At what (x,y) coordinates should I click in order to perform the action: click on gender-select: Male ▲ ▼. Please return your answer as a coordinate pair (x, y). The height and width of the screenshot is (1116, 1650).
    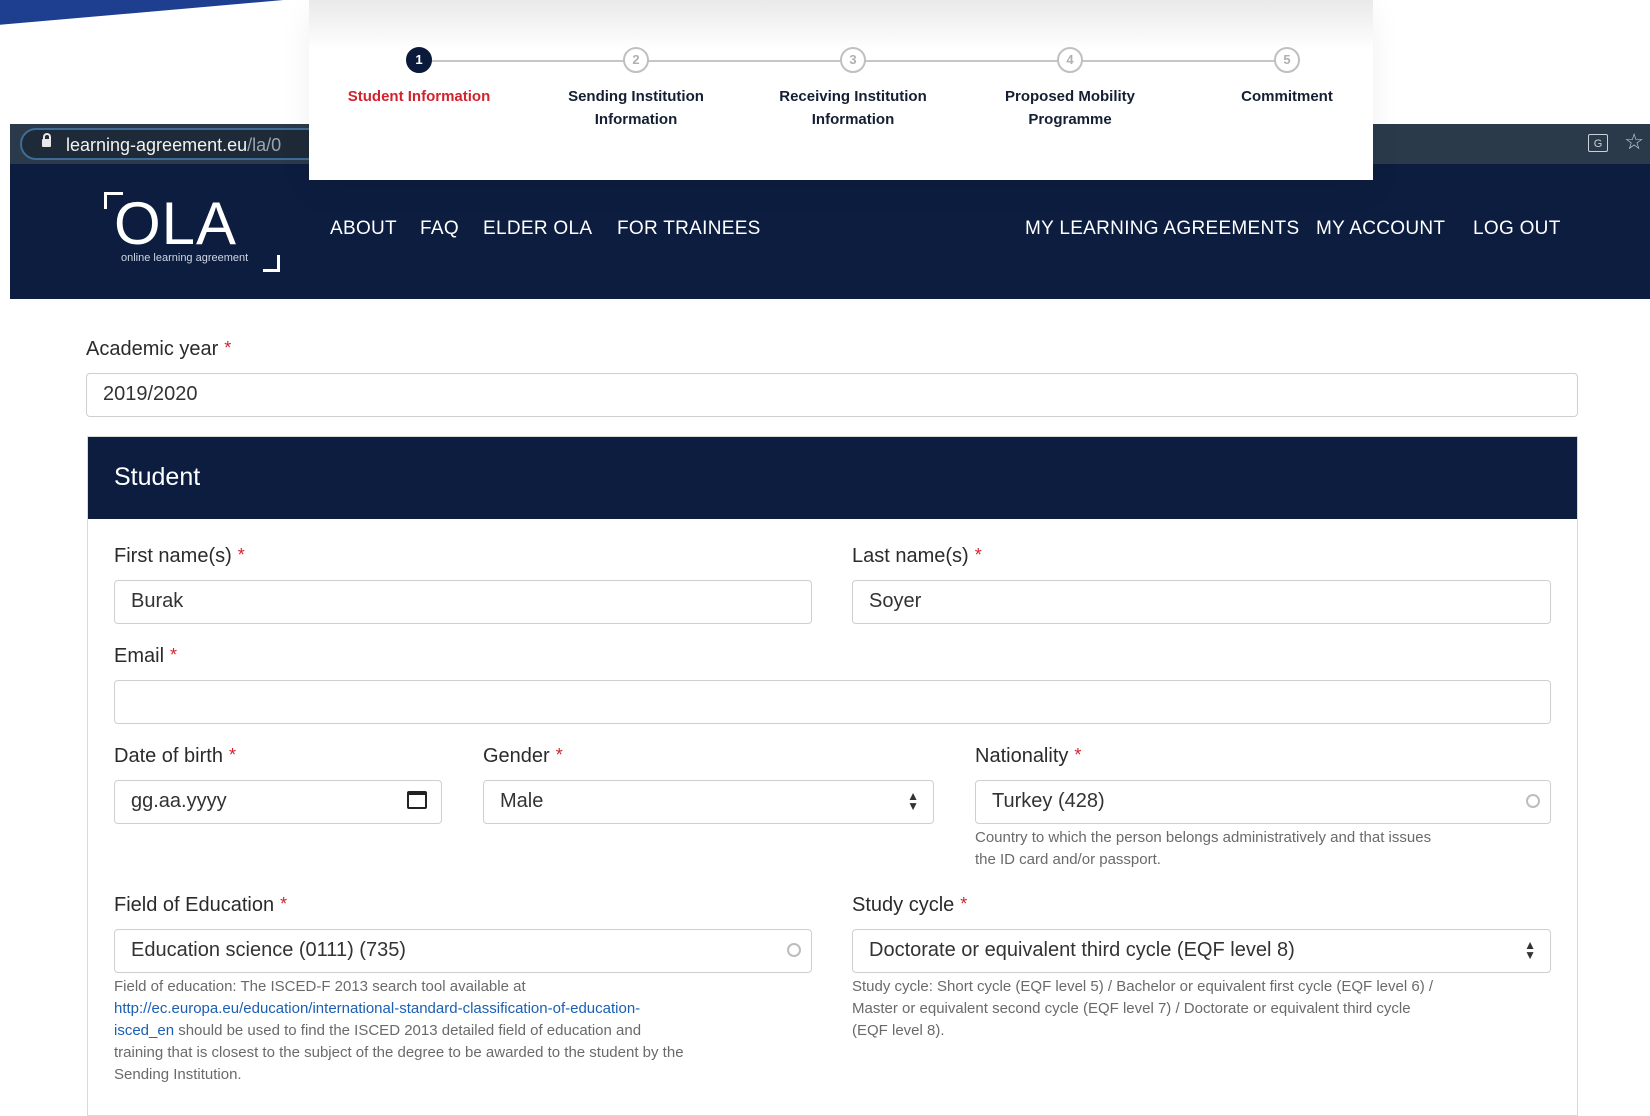
    Looking at the image, I should click on (708, 802).